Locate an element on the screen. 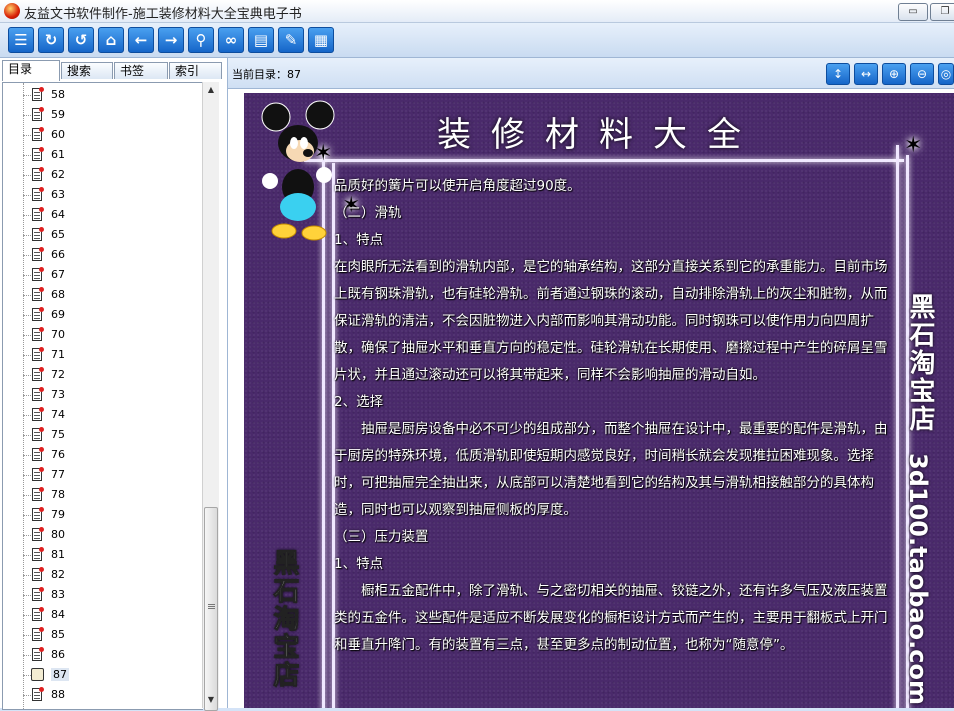 This screenshot has height=711, width=954. toc-item: 80 is located at coordinates (113, 535).